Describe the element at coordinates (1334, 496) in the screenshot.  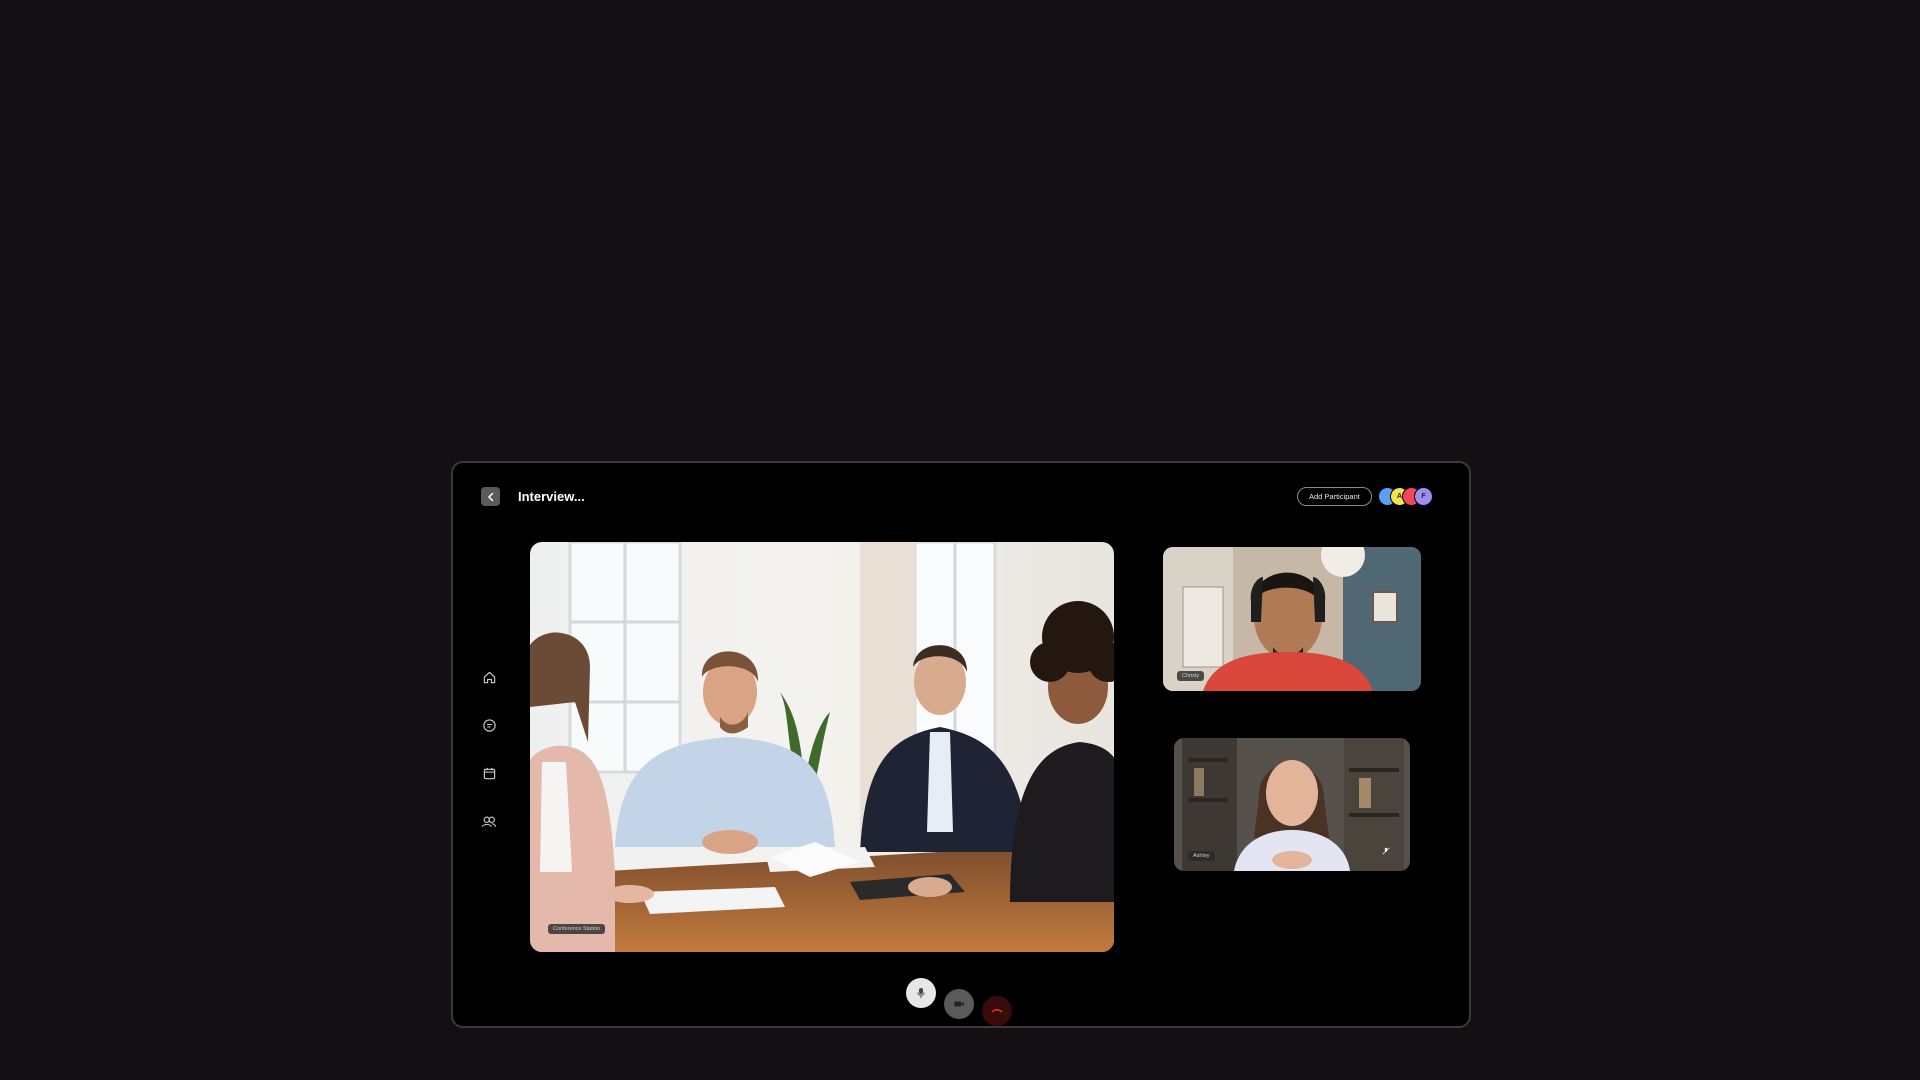
I see `add-participant-button: Add Participant` at that location.